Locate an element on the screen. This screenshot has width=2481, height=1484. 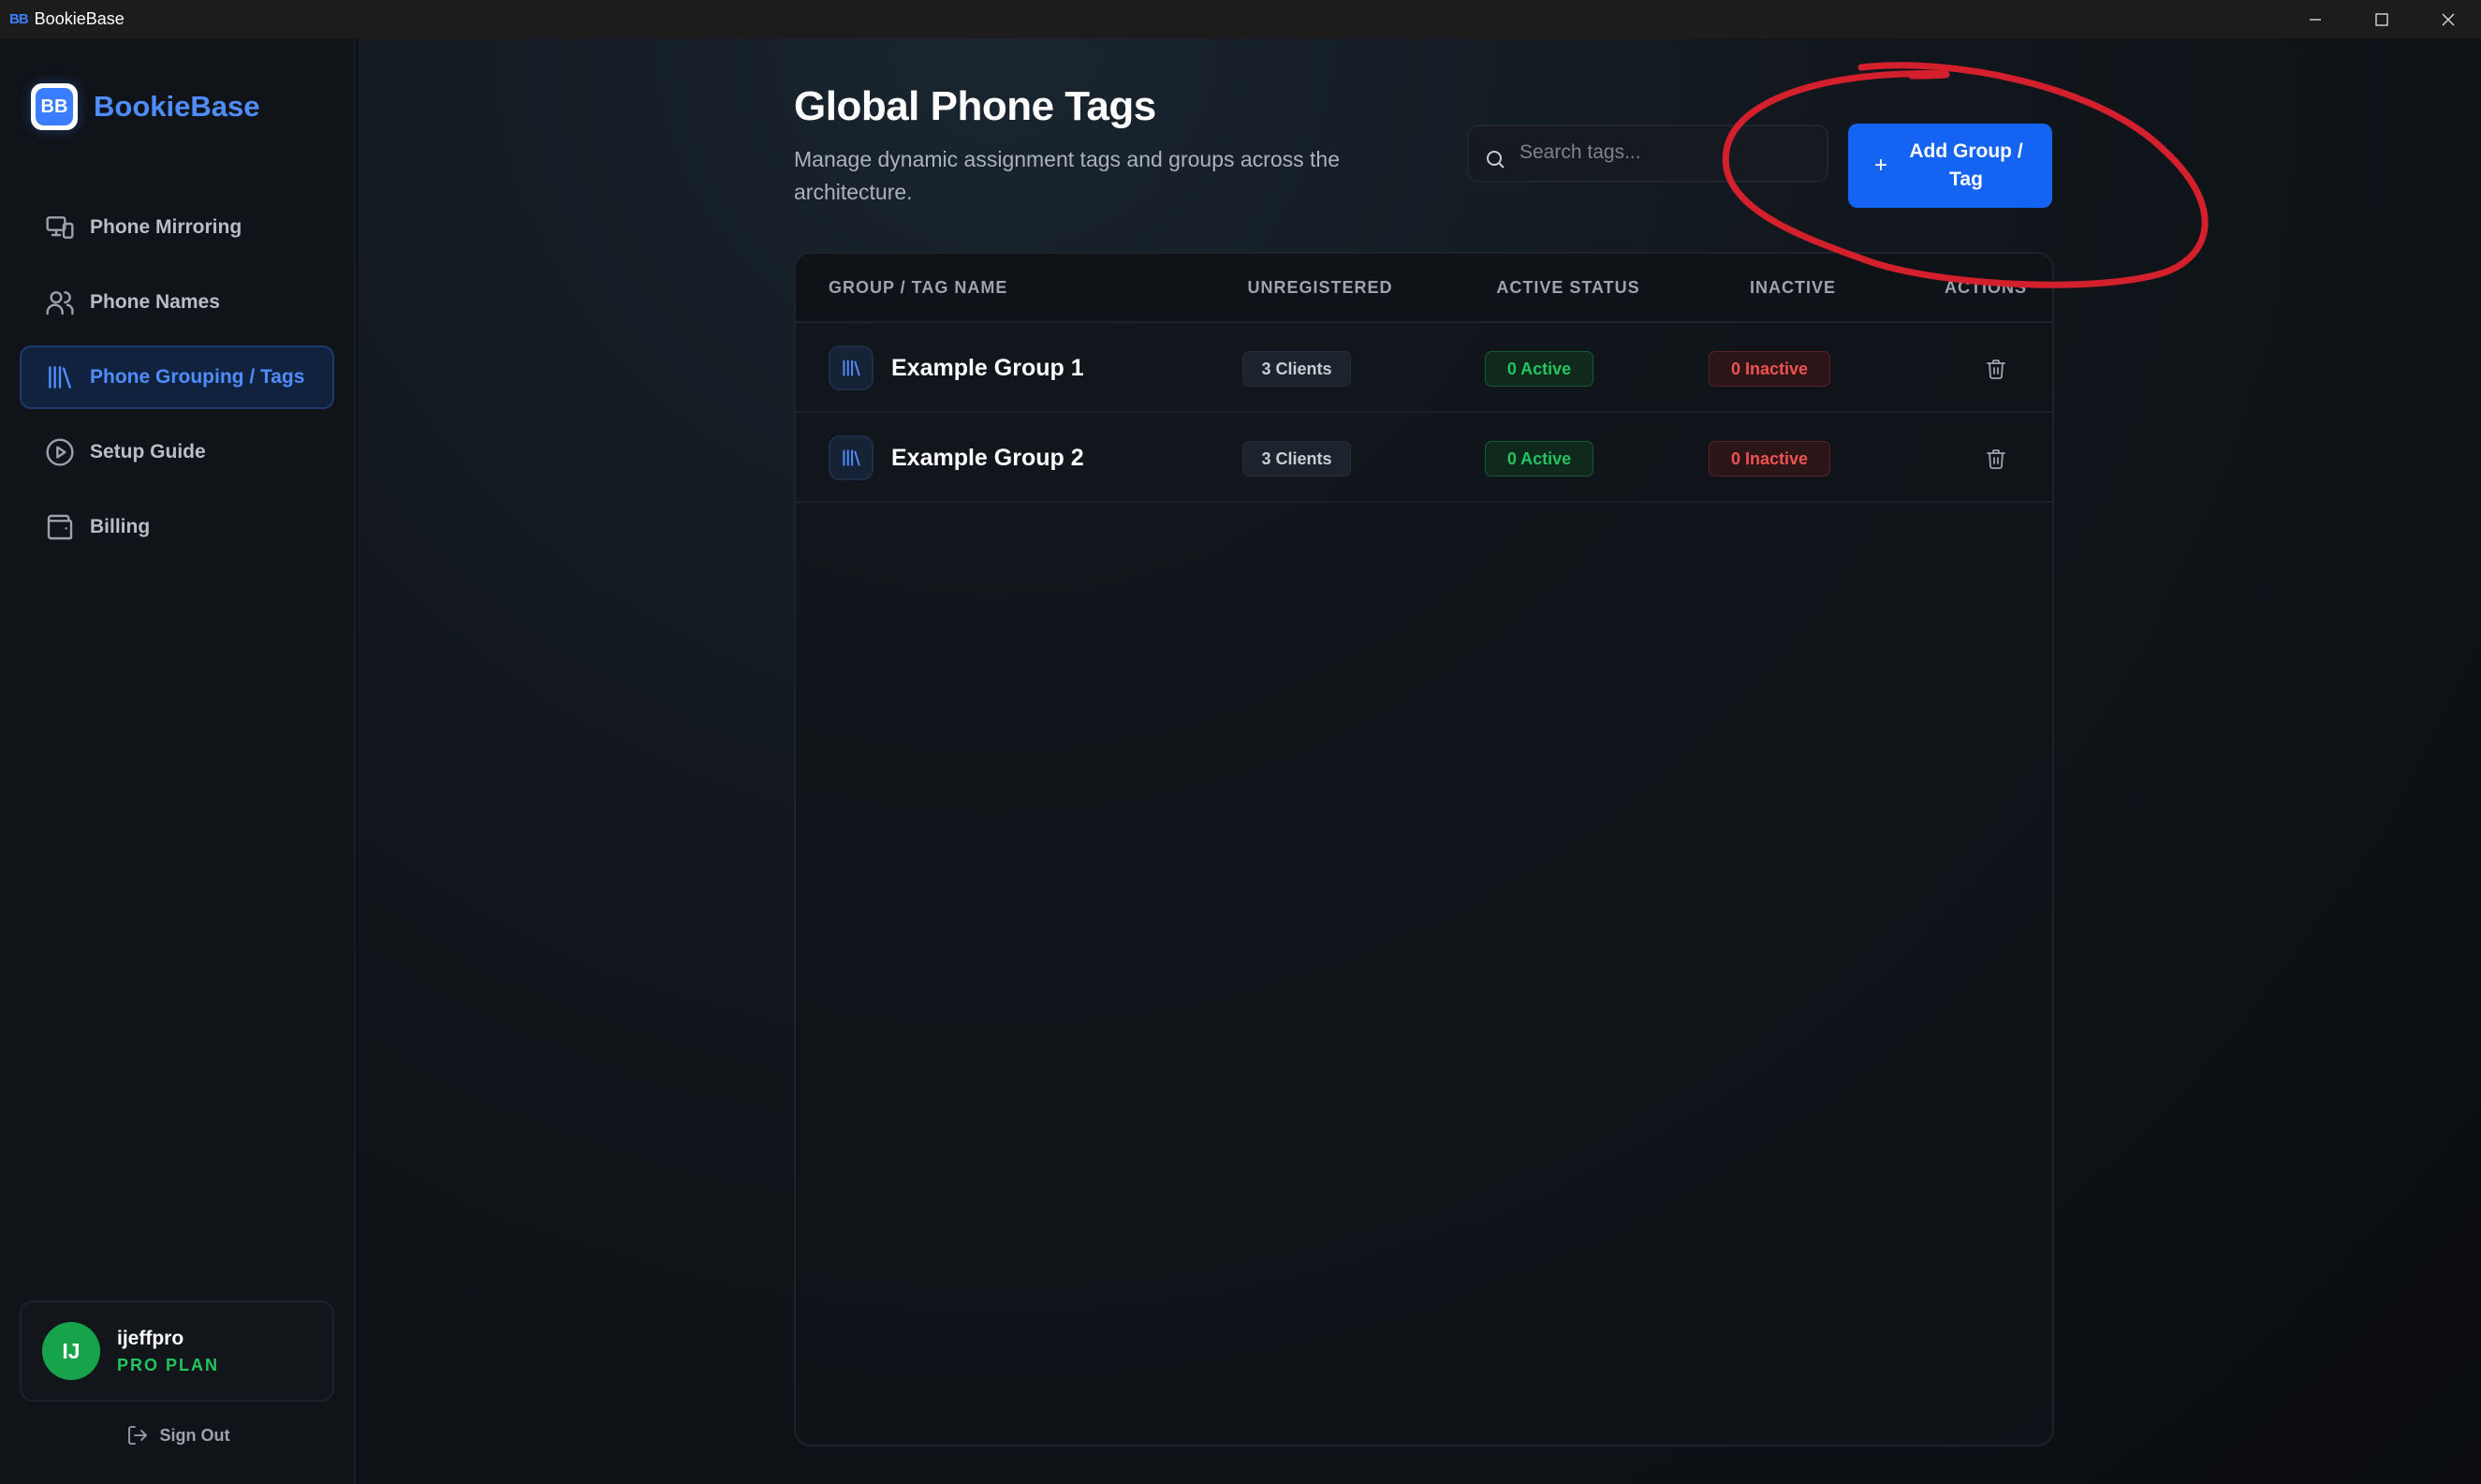
sidebar-item-label: Phone Grouping / Tags is located at coordinates (197, 377).